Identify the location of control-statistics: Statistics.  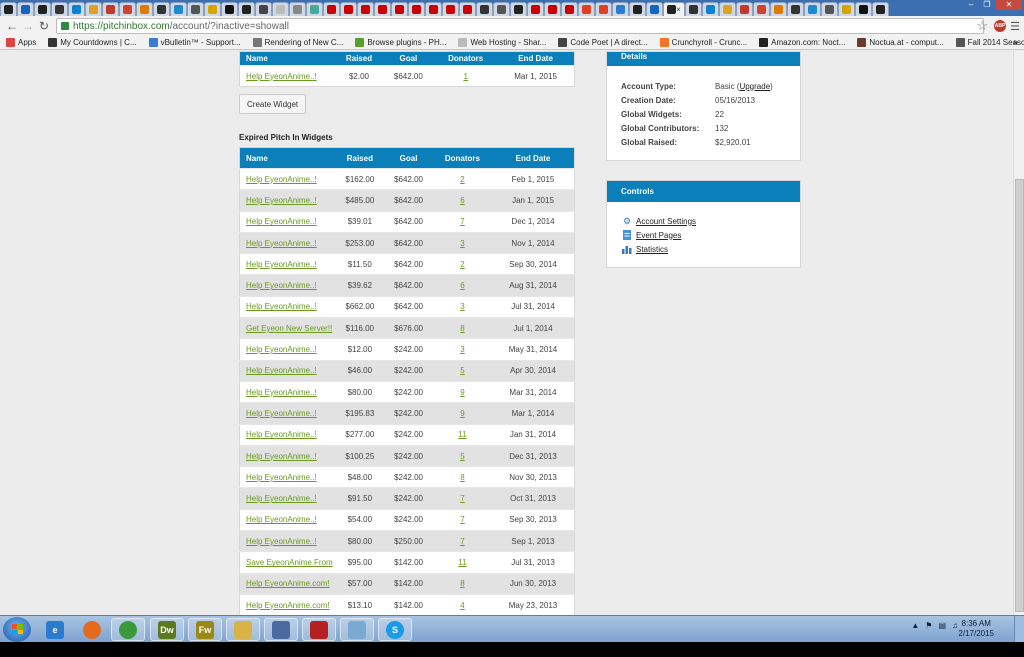
(711, 249).